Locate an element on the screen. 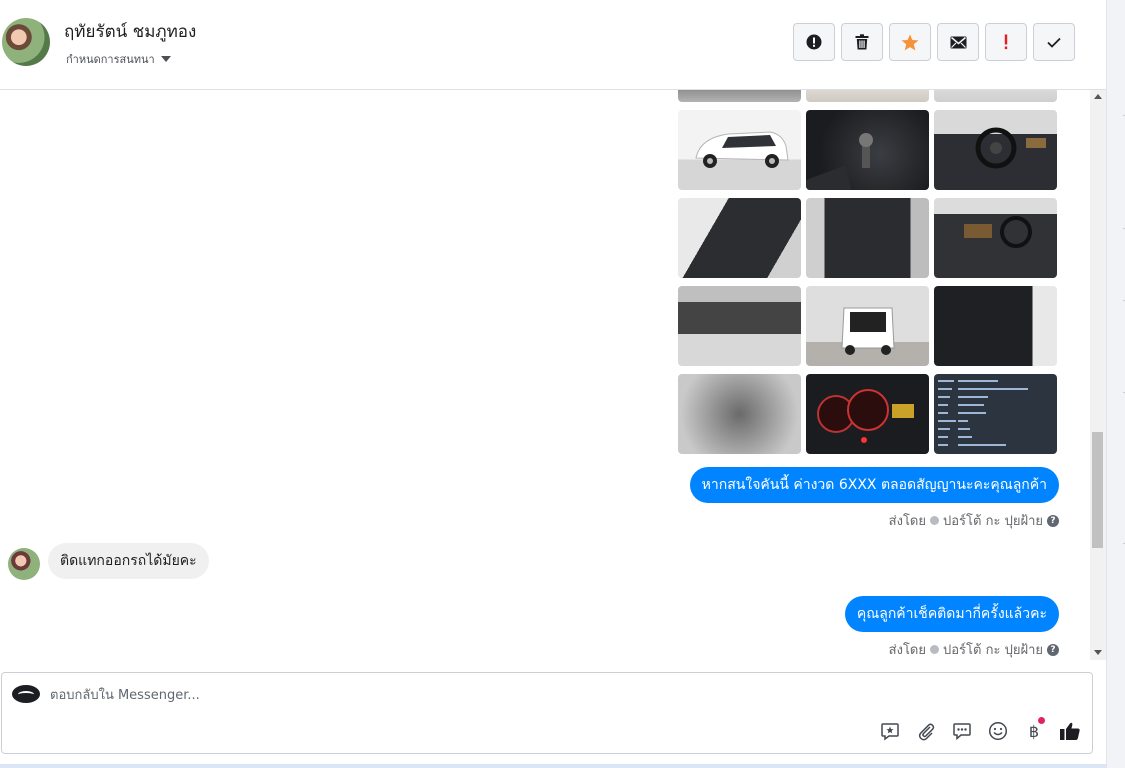 Image resolution: width=1125 pixels, height=768 pixels. photo-dashboard-interior is located at coordinates (995, 238).